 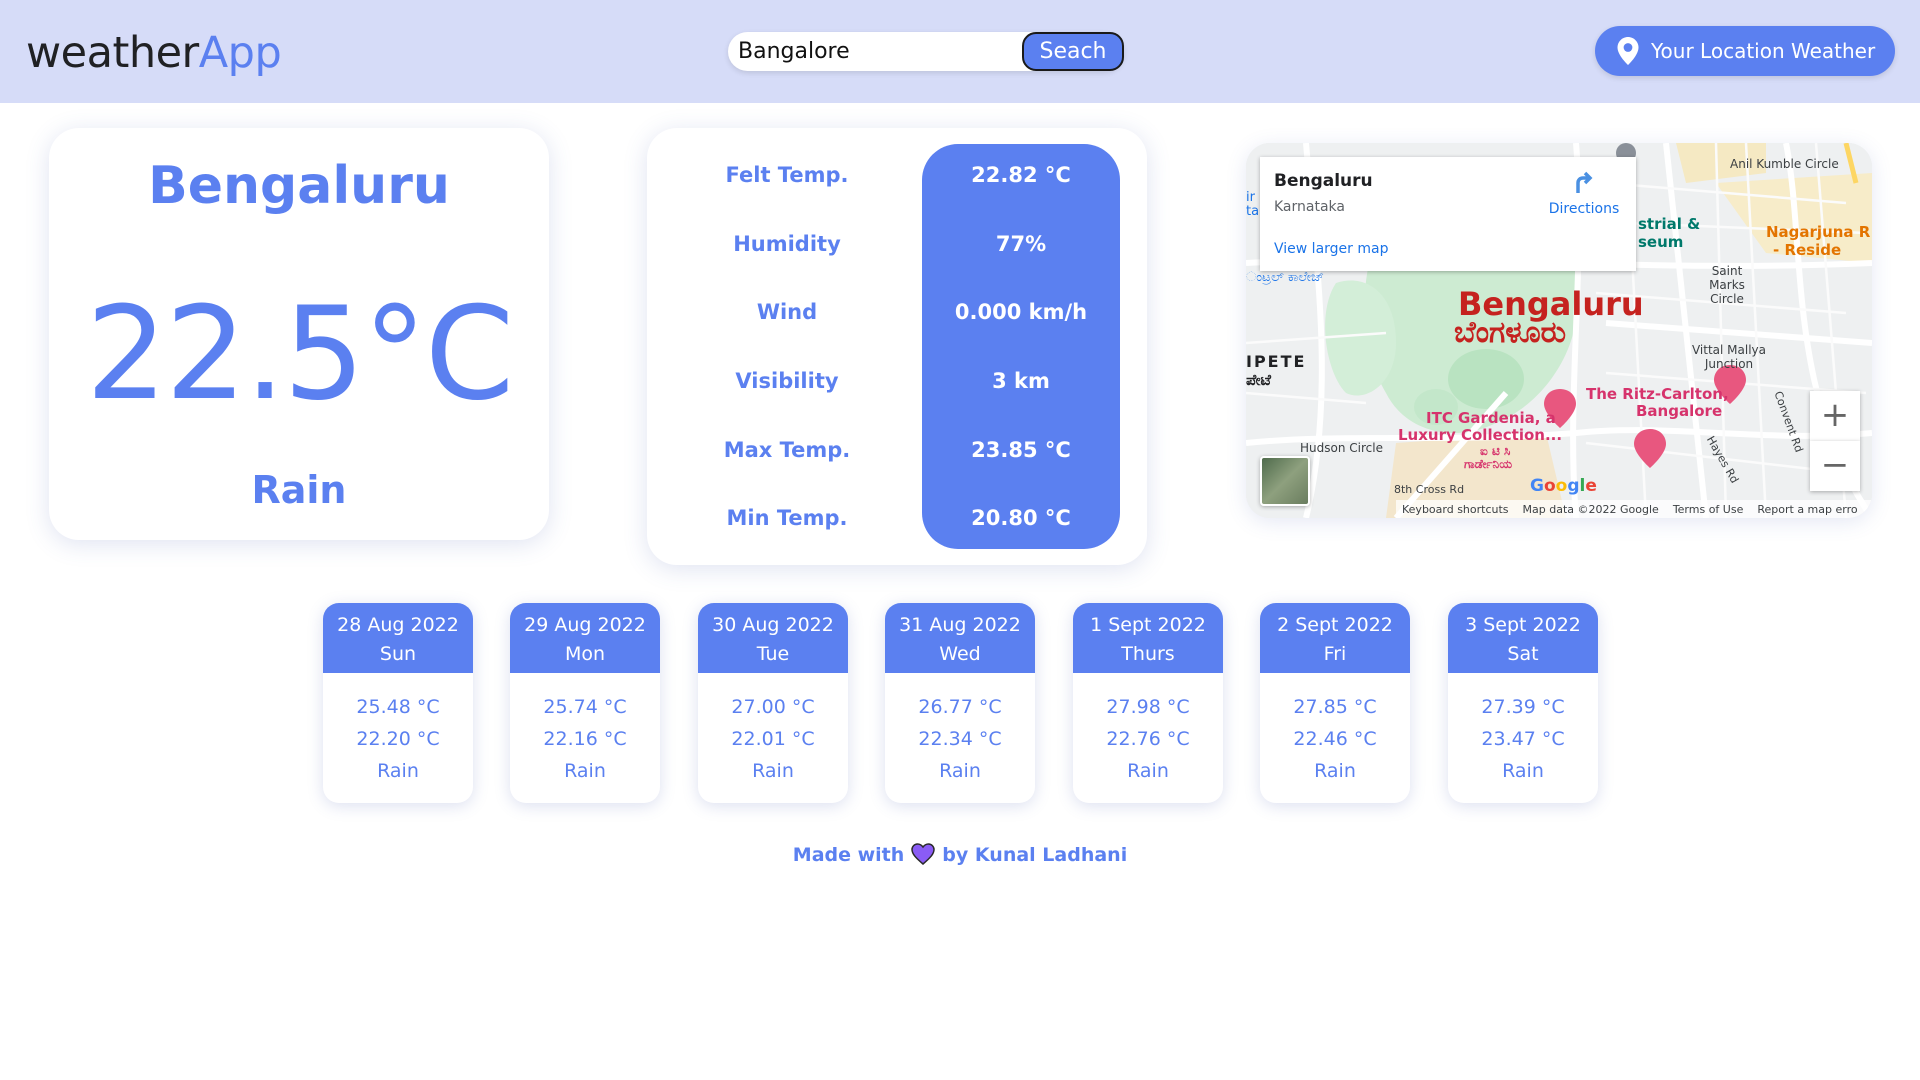 What do you see at coordinates (1563, 486) in the screenshot?
I see `google-logo: Google` at bounding box center [1563, 486].